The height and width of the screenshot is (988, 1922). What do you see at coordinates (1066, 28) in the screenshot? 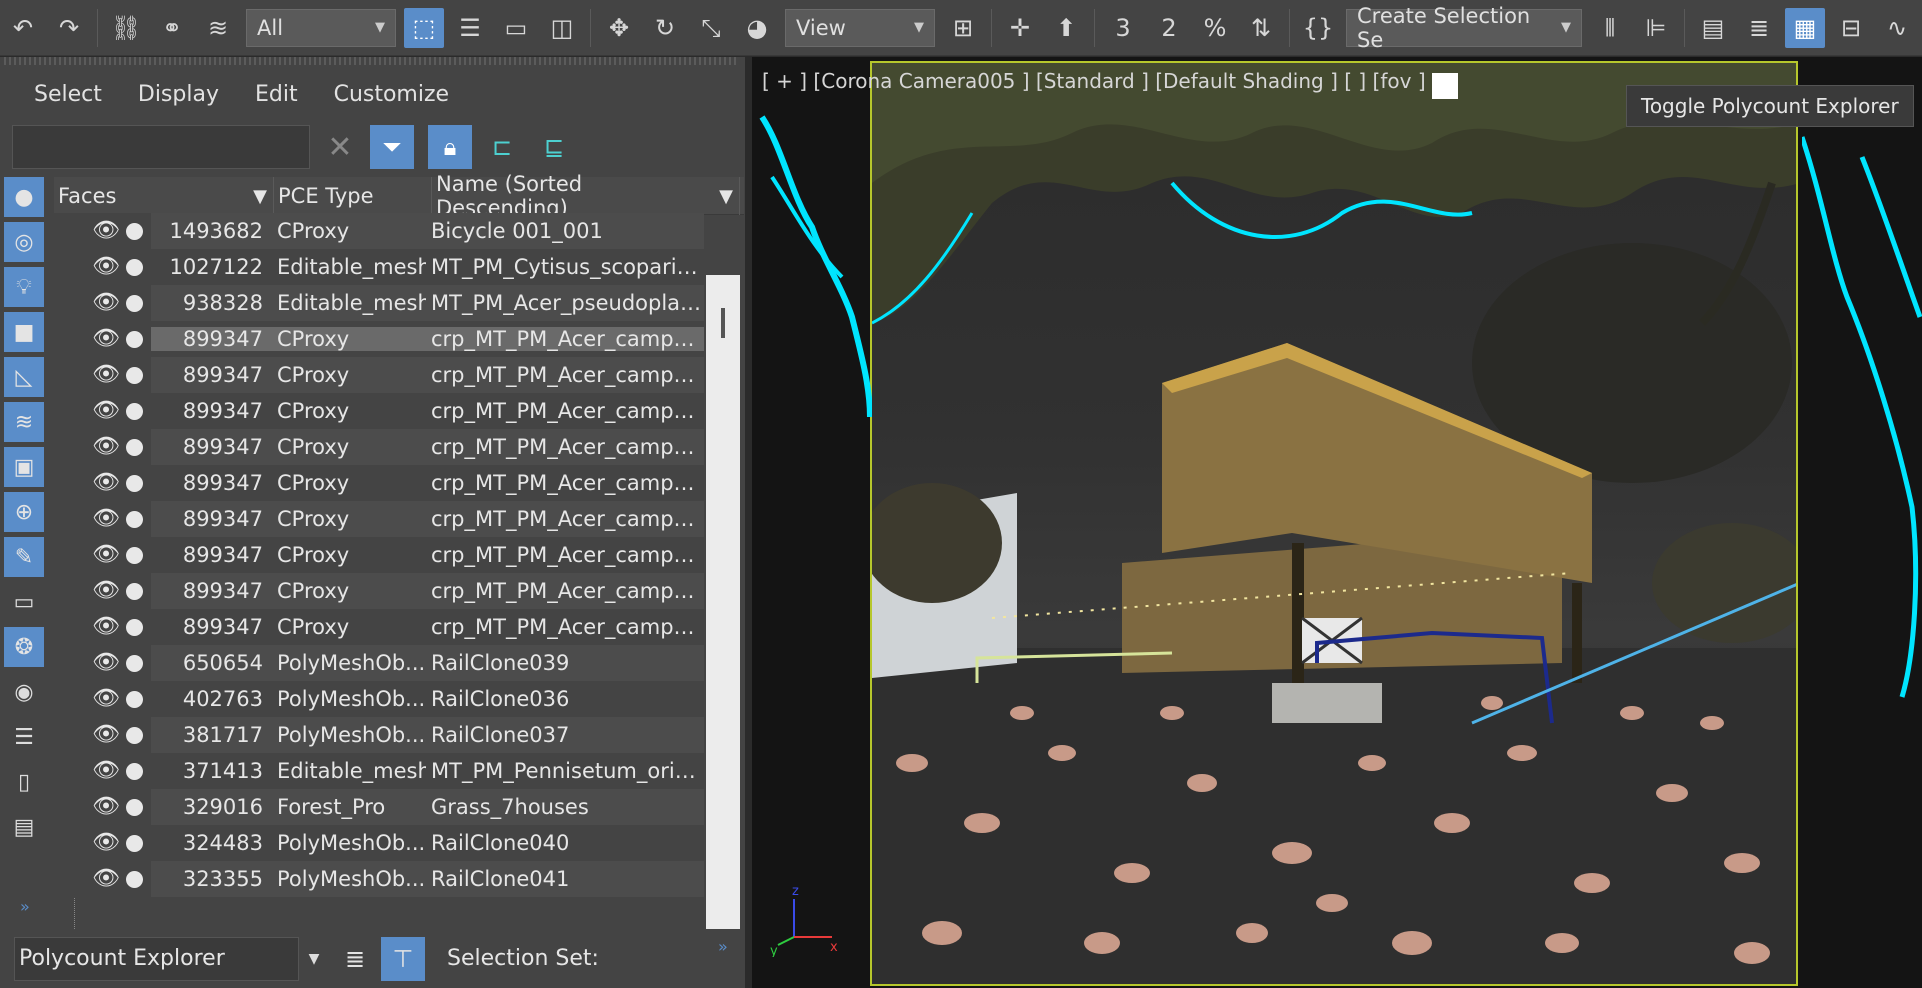
I see `keyboard-shortcut-override-icon: ⬆` at bounding box center [1066, 28].